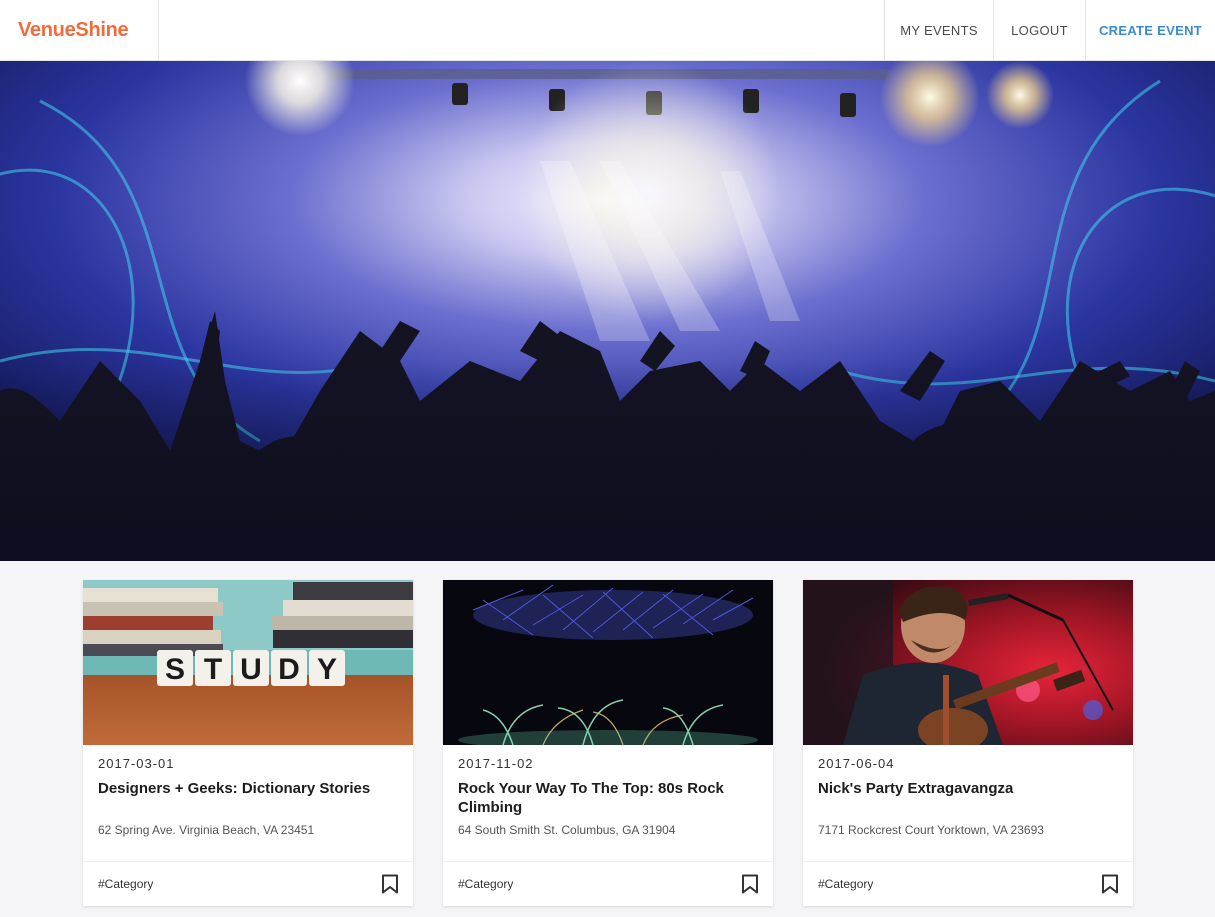  I want to click on event-address: 62 Spring Ave. Virginia Beach, VA 23451, so click(206, 830).